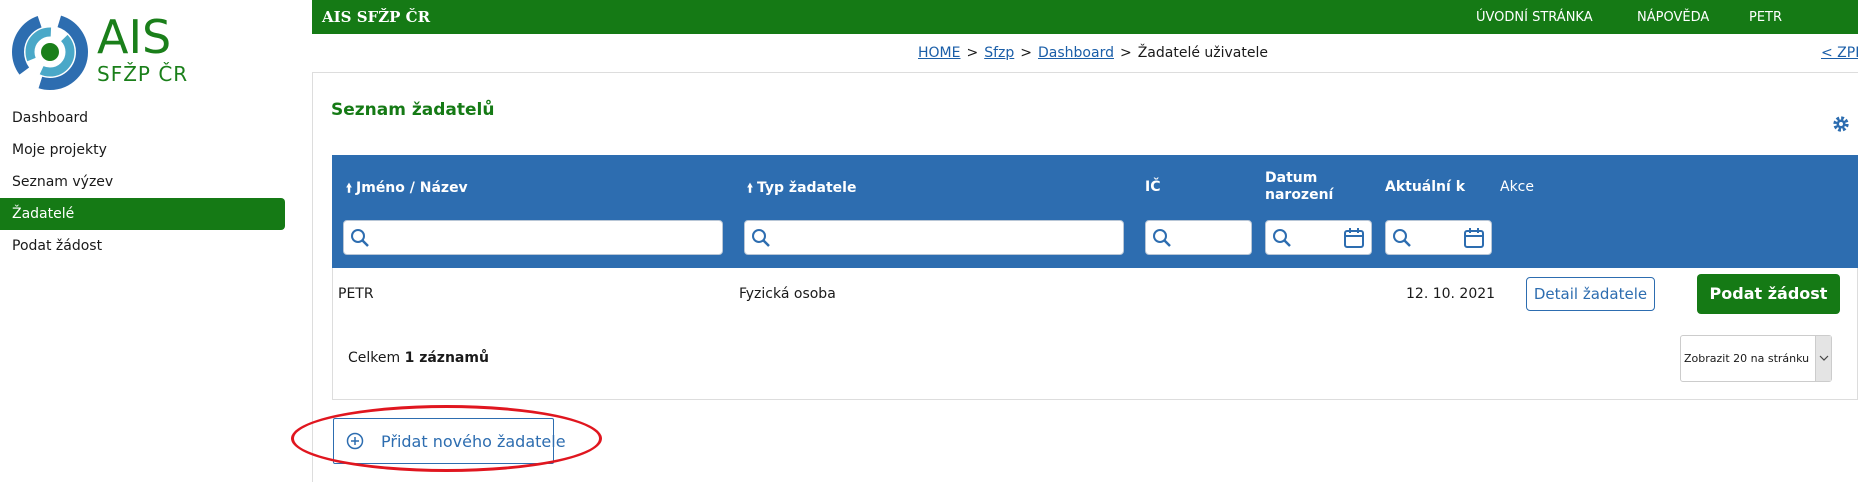 This screenshot has width=1858, height=482. Describe the element at coordinates (1747, 358) in the screenshot. I see `page-size-label: Zobrazit 20 na stránku` at that location.